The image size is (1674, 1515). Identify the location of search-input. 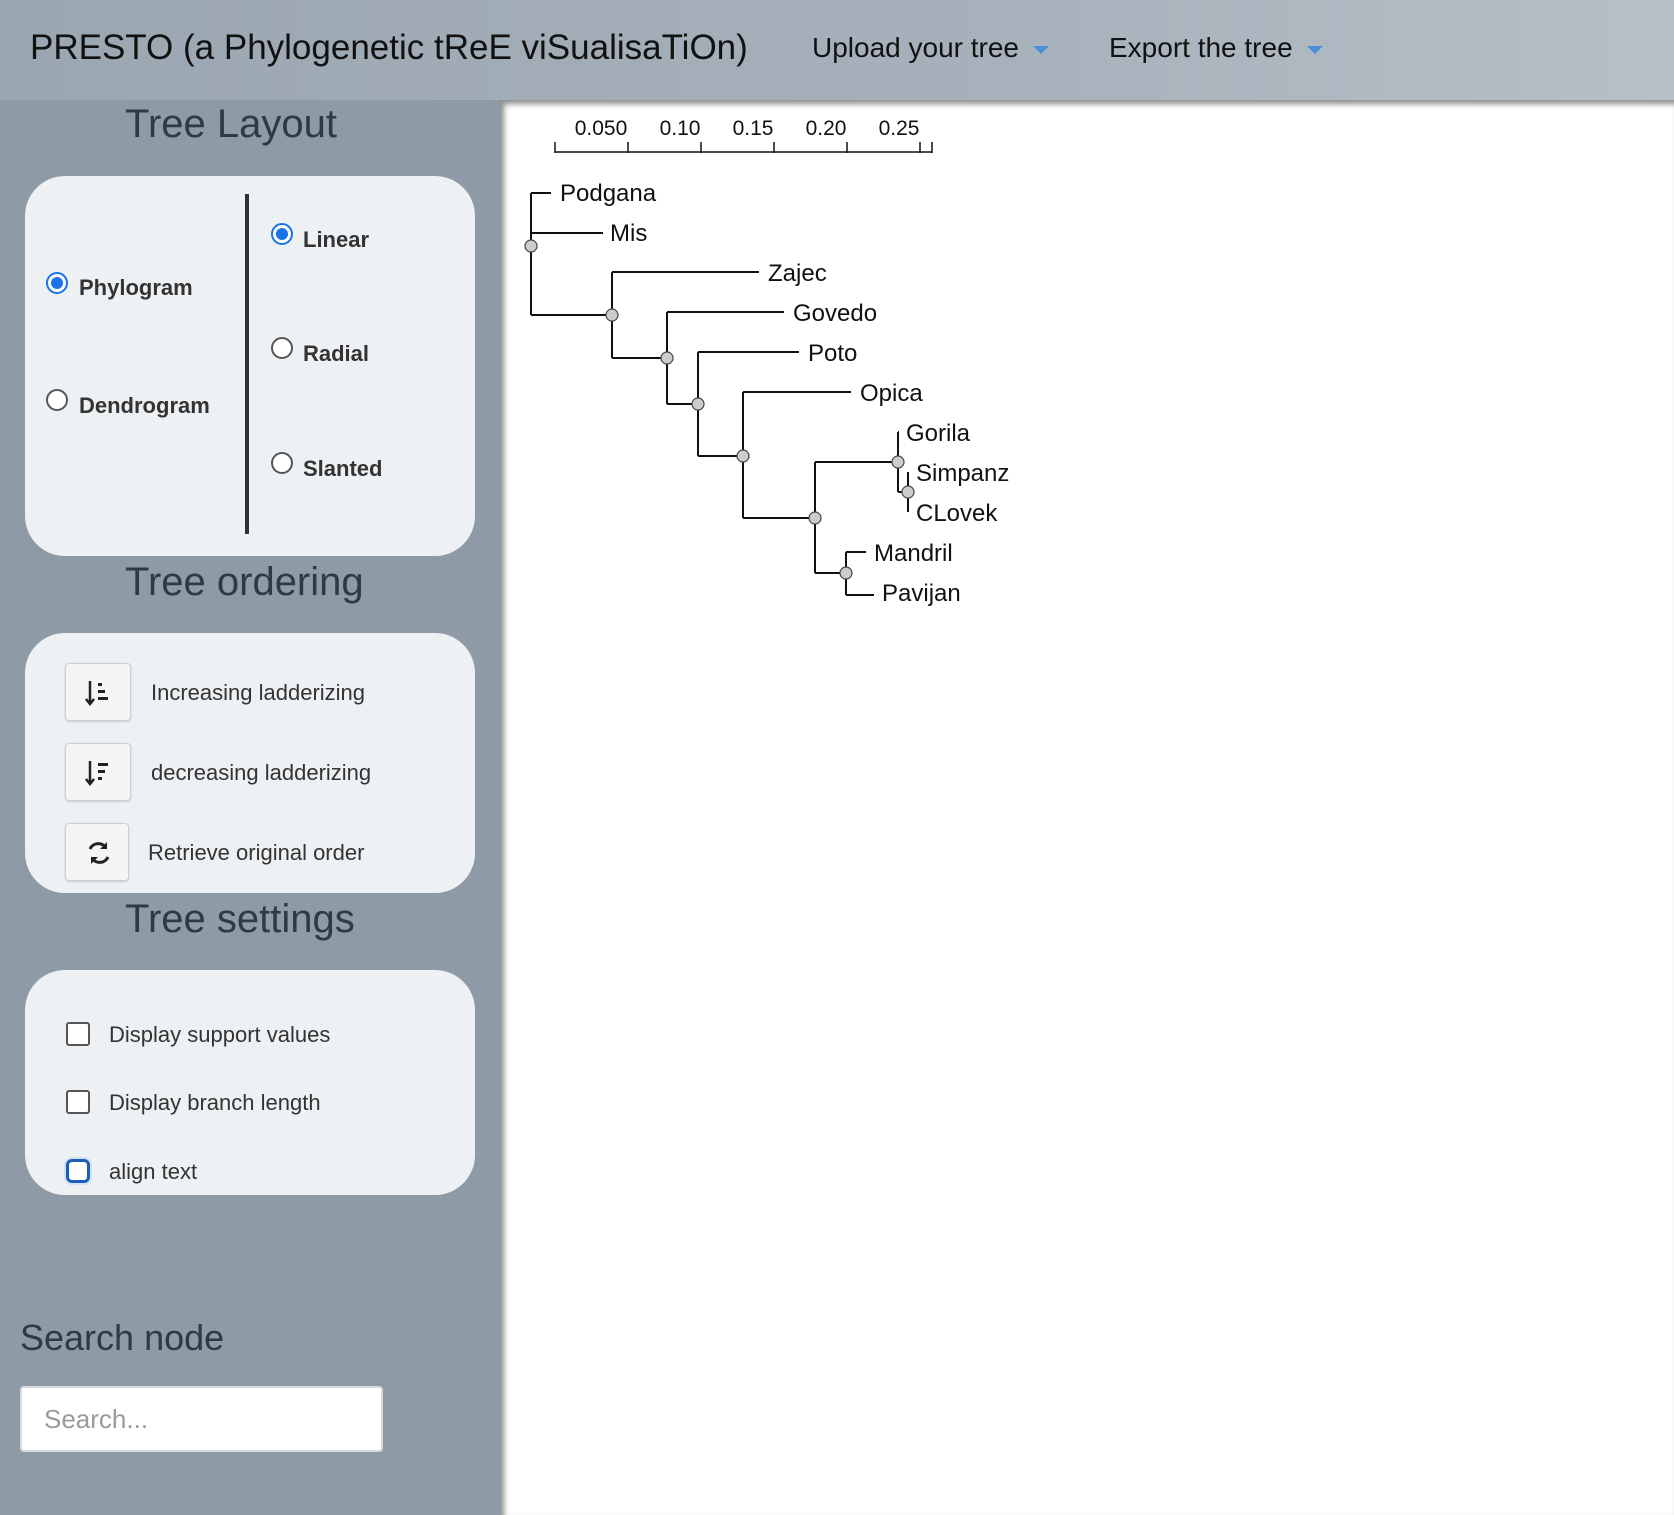
(201, 1419).